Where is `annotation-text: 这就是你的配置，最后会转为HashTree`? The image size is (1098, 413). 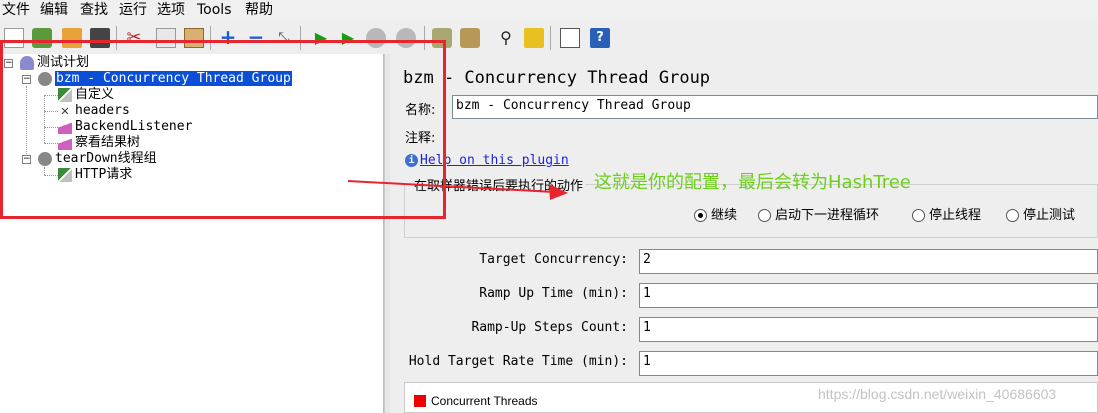
annotation-text: 这就是你的配置，最后会转为HashTree is located at coordinates (752, 182).